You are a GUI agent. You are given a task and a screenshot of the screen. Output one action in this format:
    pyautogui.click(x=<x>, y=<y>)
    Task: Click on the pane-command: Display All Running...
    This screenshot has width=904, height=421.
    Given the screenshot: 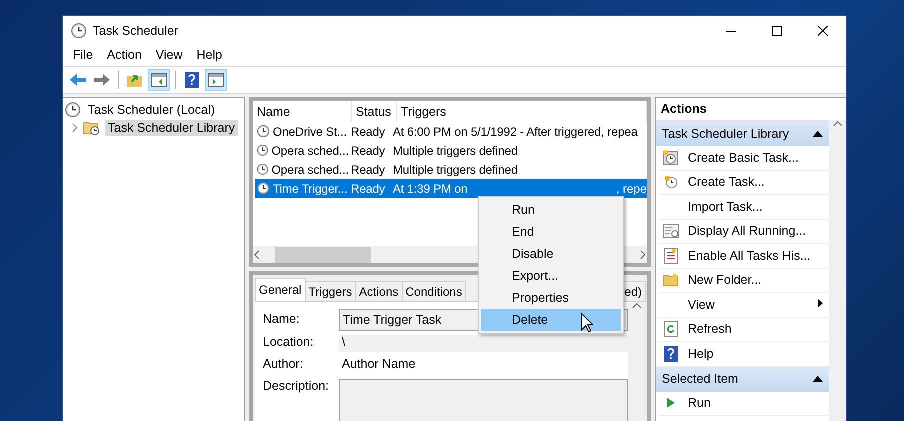 What is the action you would take?
    pyautogui.click(x=744, y=232)
    